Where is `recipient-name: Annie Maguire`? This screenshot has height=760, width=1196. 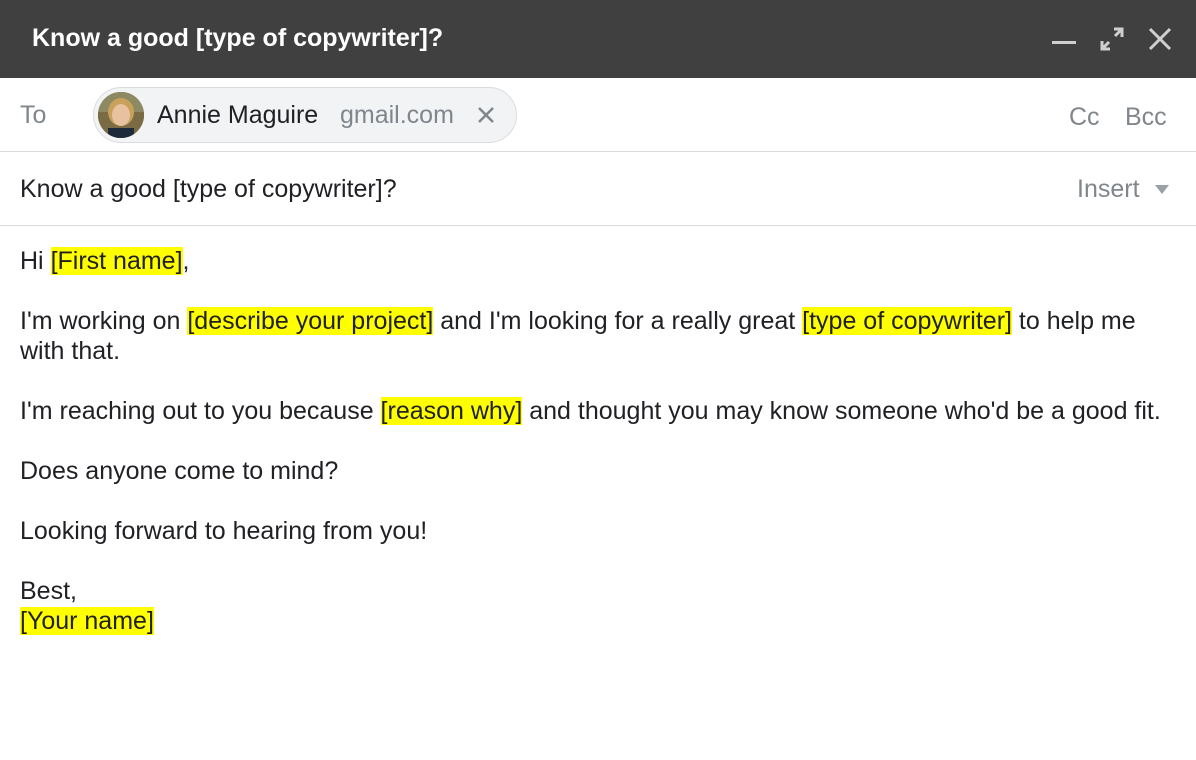
recipient-name: Annie Maguire is located at coordinates (238, 115).